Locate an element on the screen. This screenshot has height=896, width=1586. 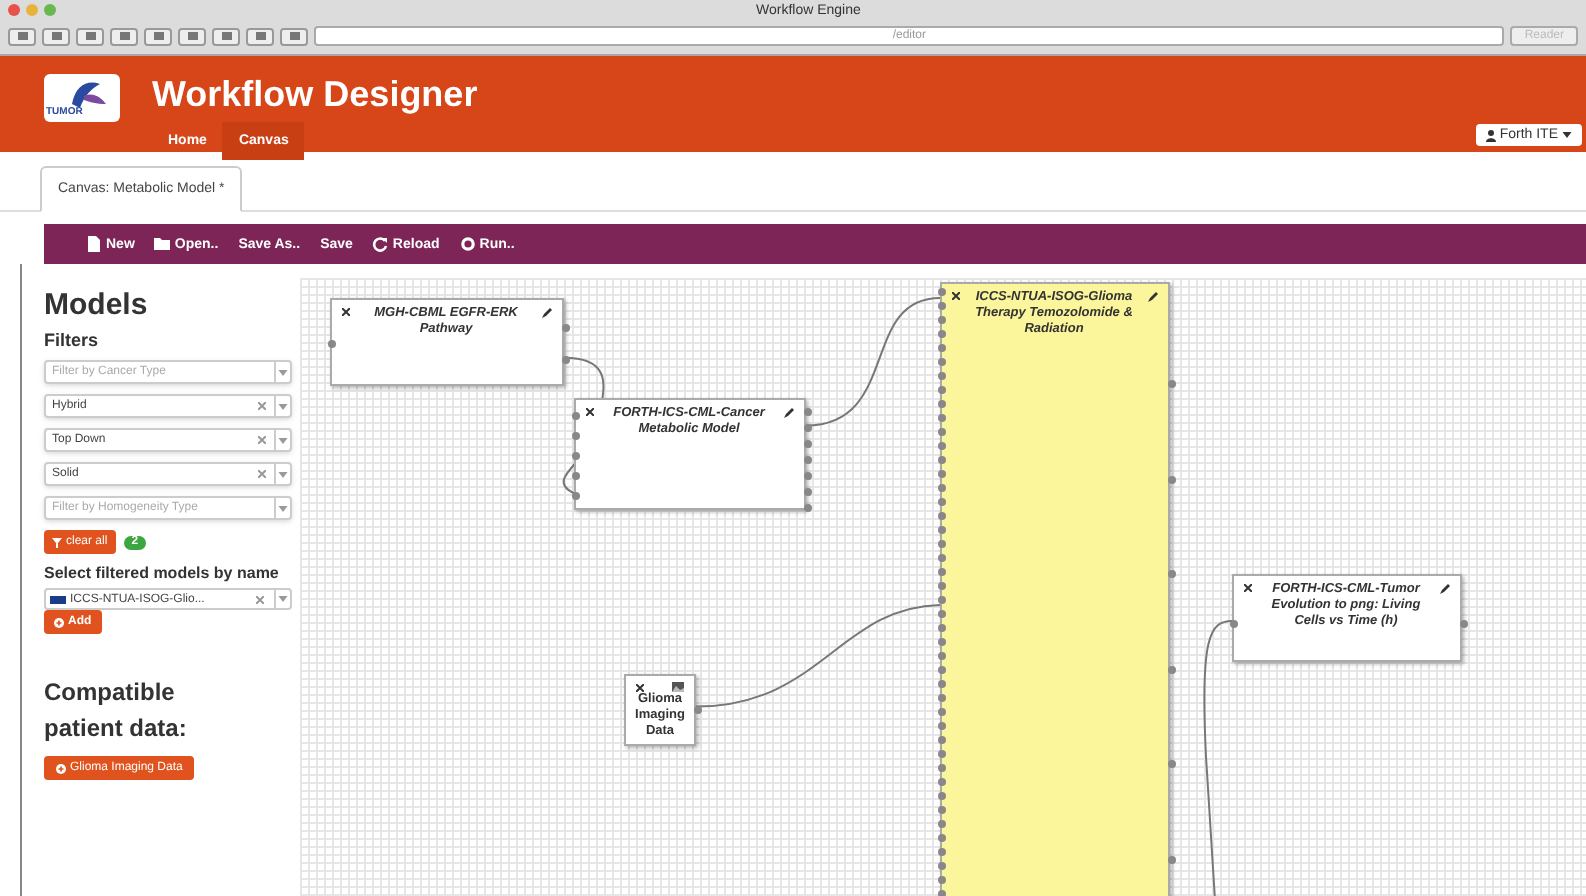
app-title: Workflow Designer is located at coordinates (315, 94).